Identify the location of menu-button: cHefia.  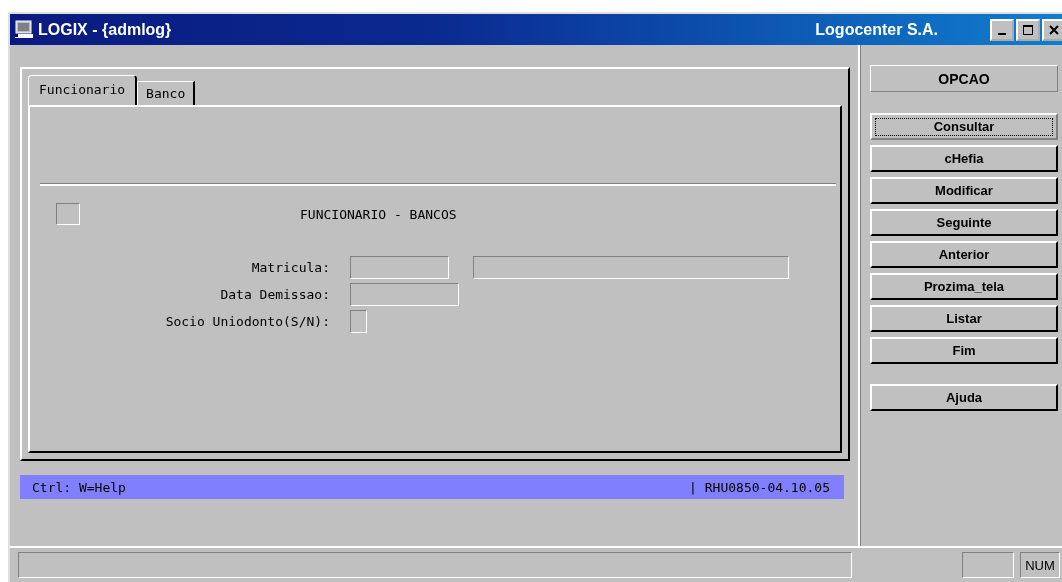
(964, 158).